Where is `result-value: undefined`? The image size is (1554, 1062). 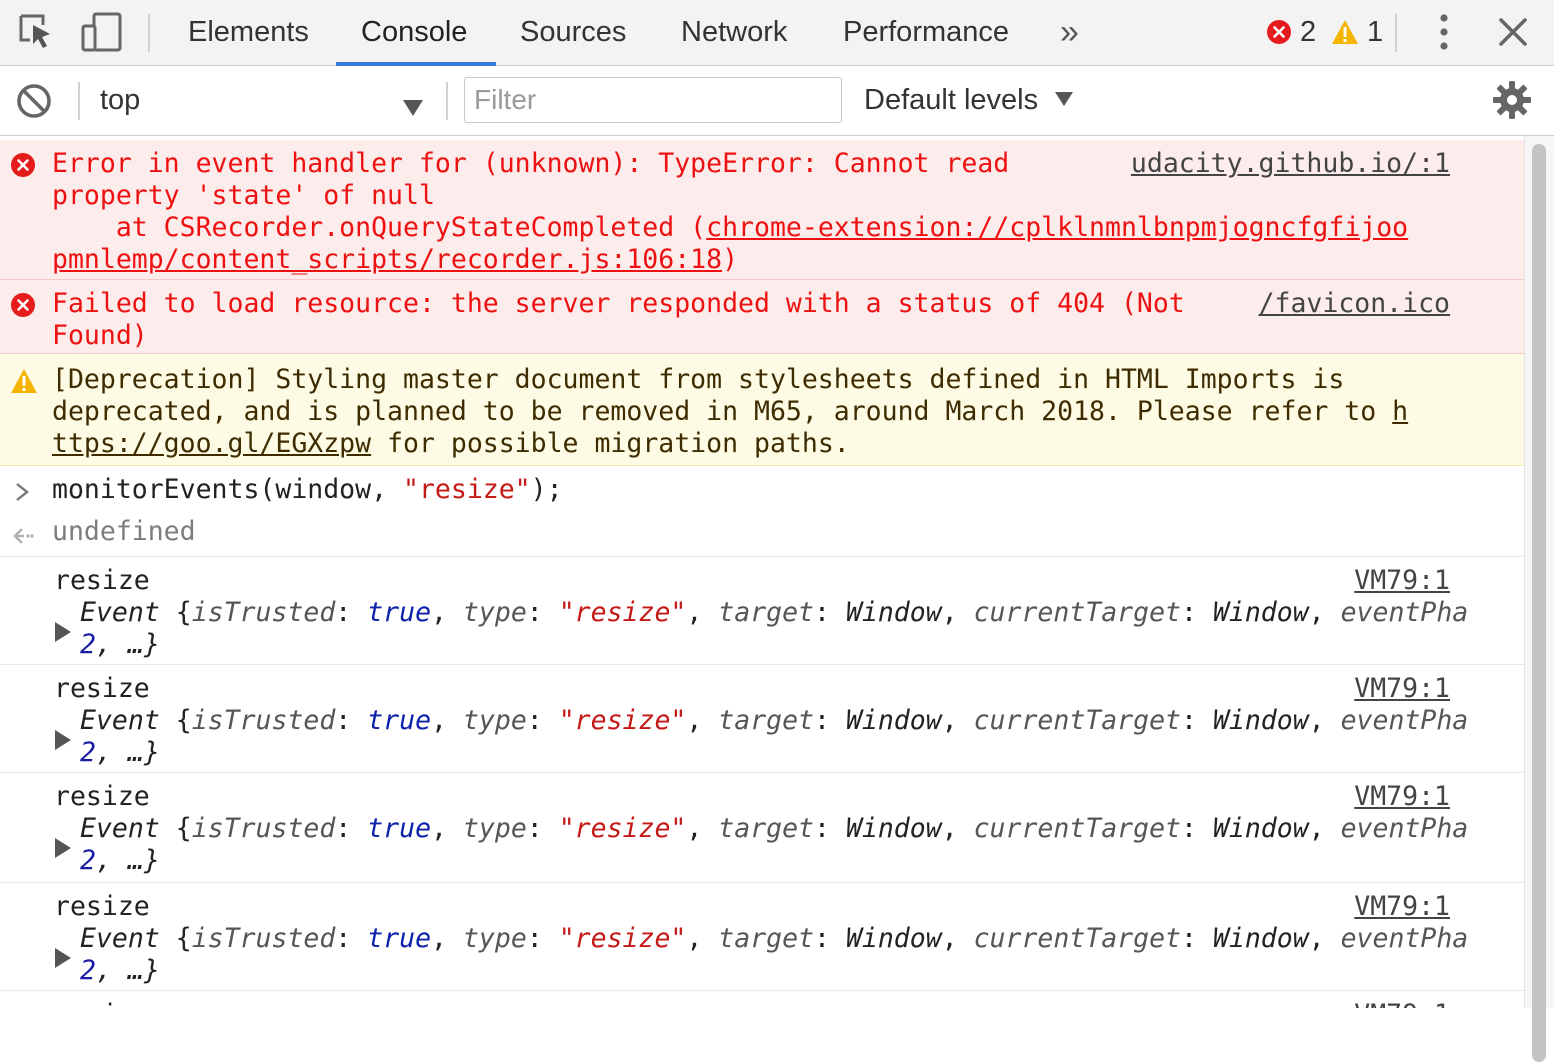 result-value: undefined is located at coordinates (124, 531).